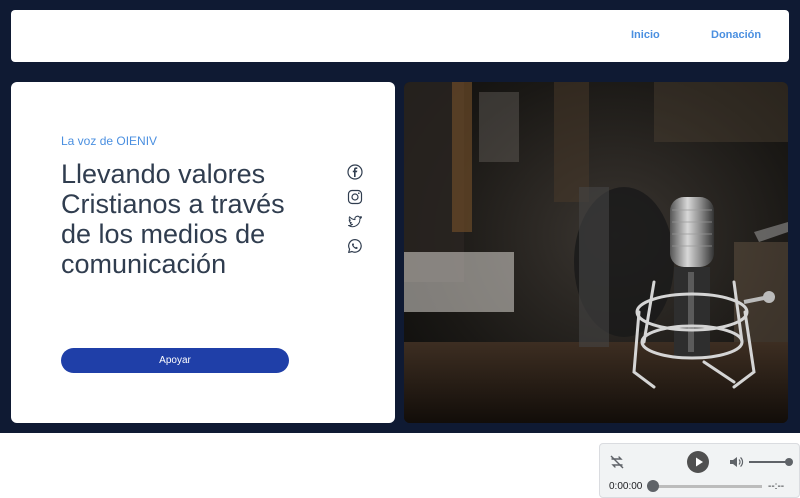 This screenshot has width=800, height=498. What do you see at coordinates (698, 462) in the screenshot?
I see `play-button` at bounding box center [698, 462].